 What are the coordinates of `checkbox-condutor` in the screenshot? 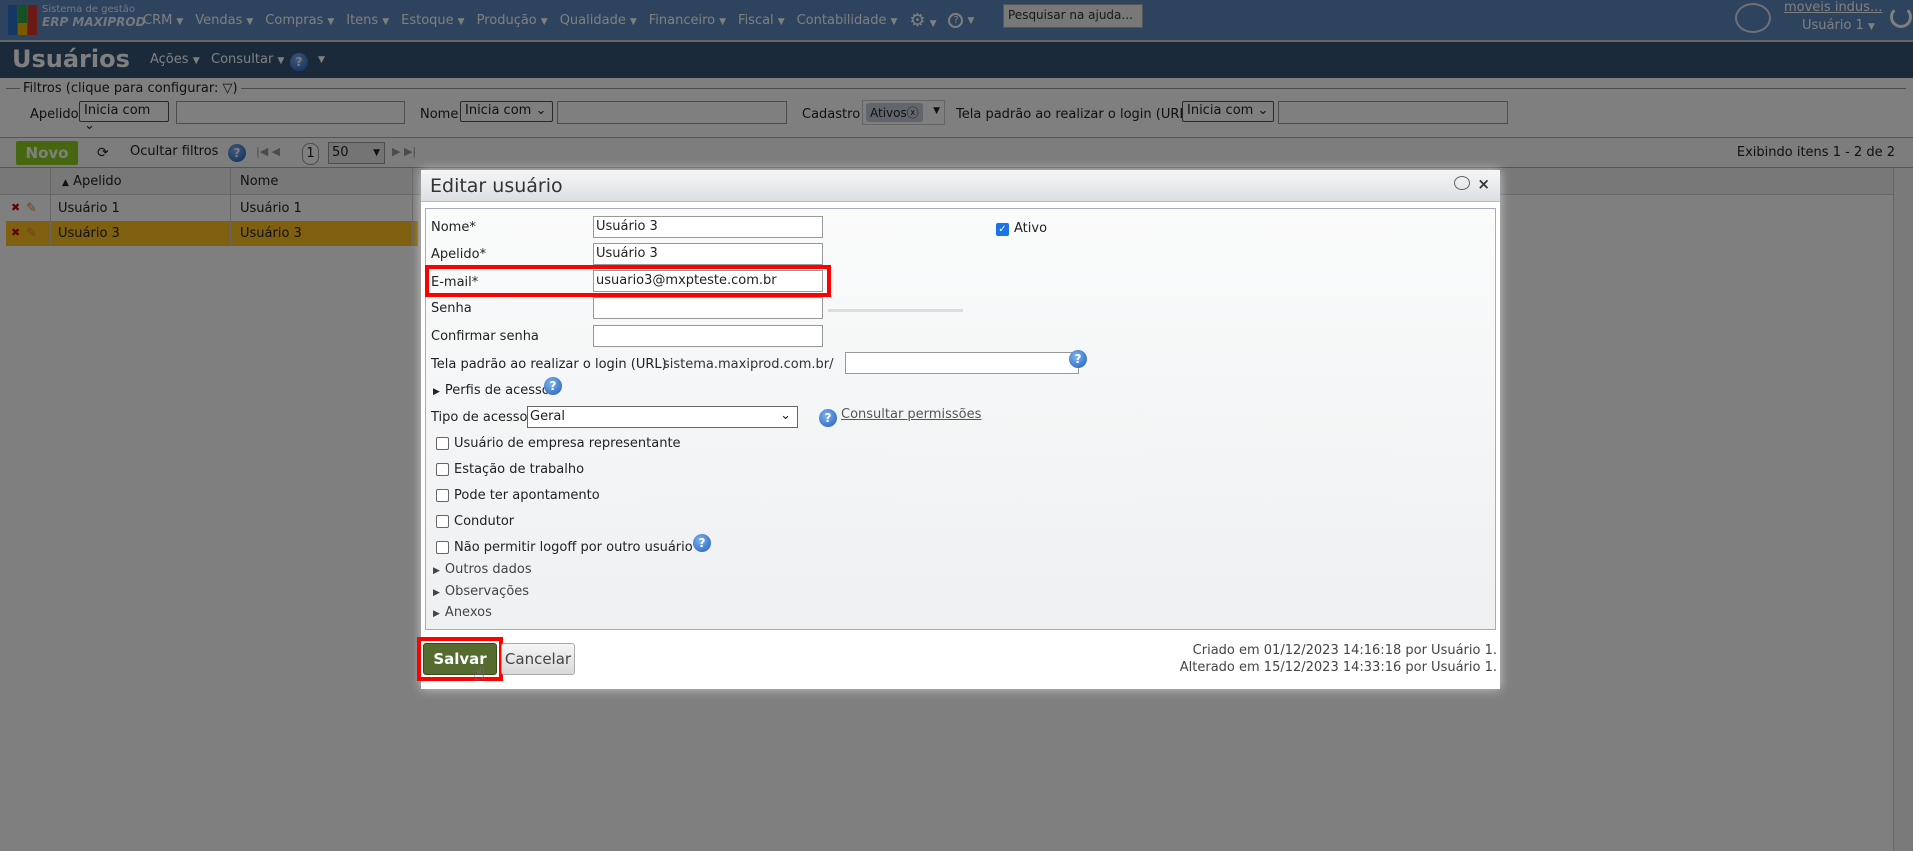 It's located at (442, 521).